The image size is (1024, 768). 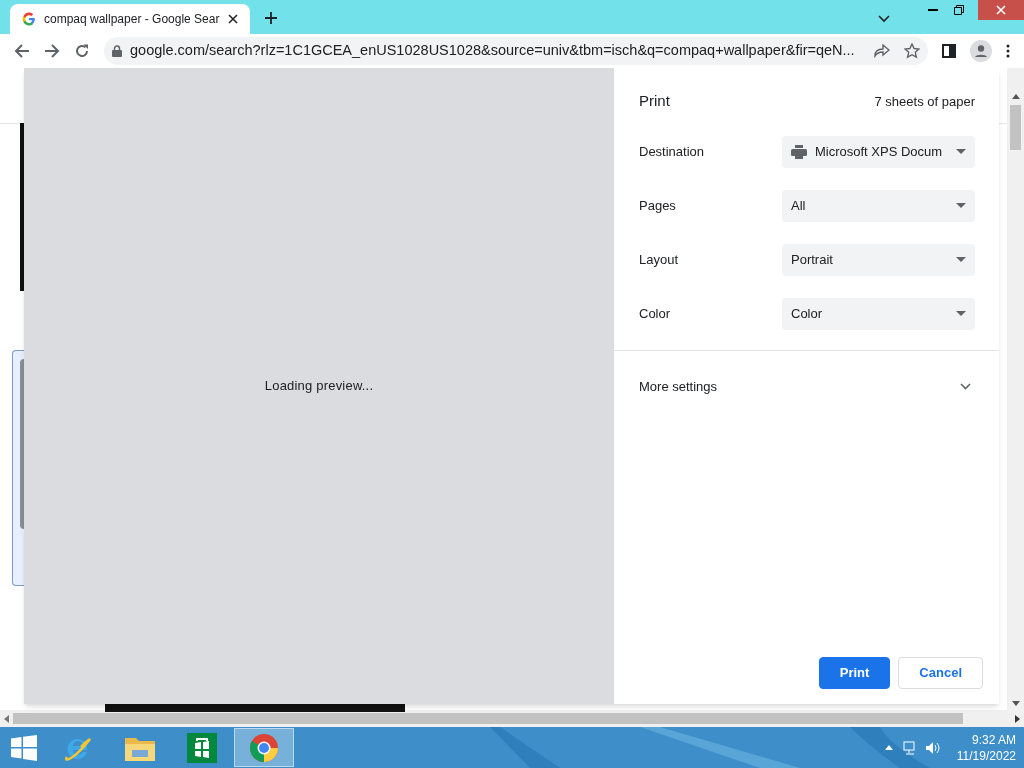 What do you see at coordinates (659, 259) in the screenshot?
I see `setting-label: Layout` at bounding box center [659, 259].